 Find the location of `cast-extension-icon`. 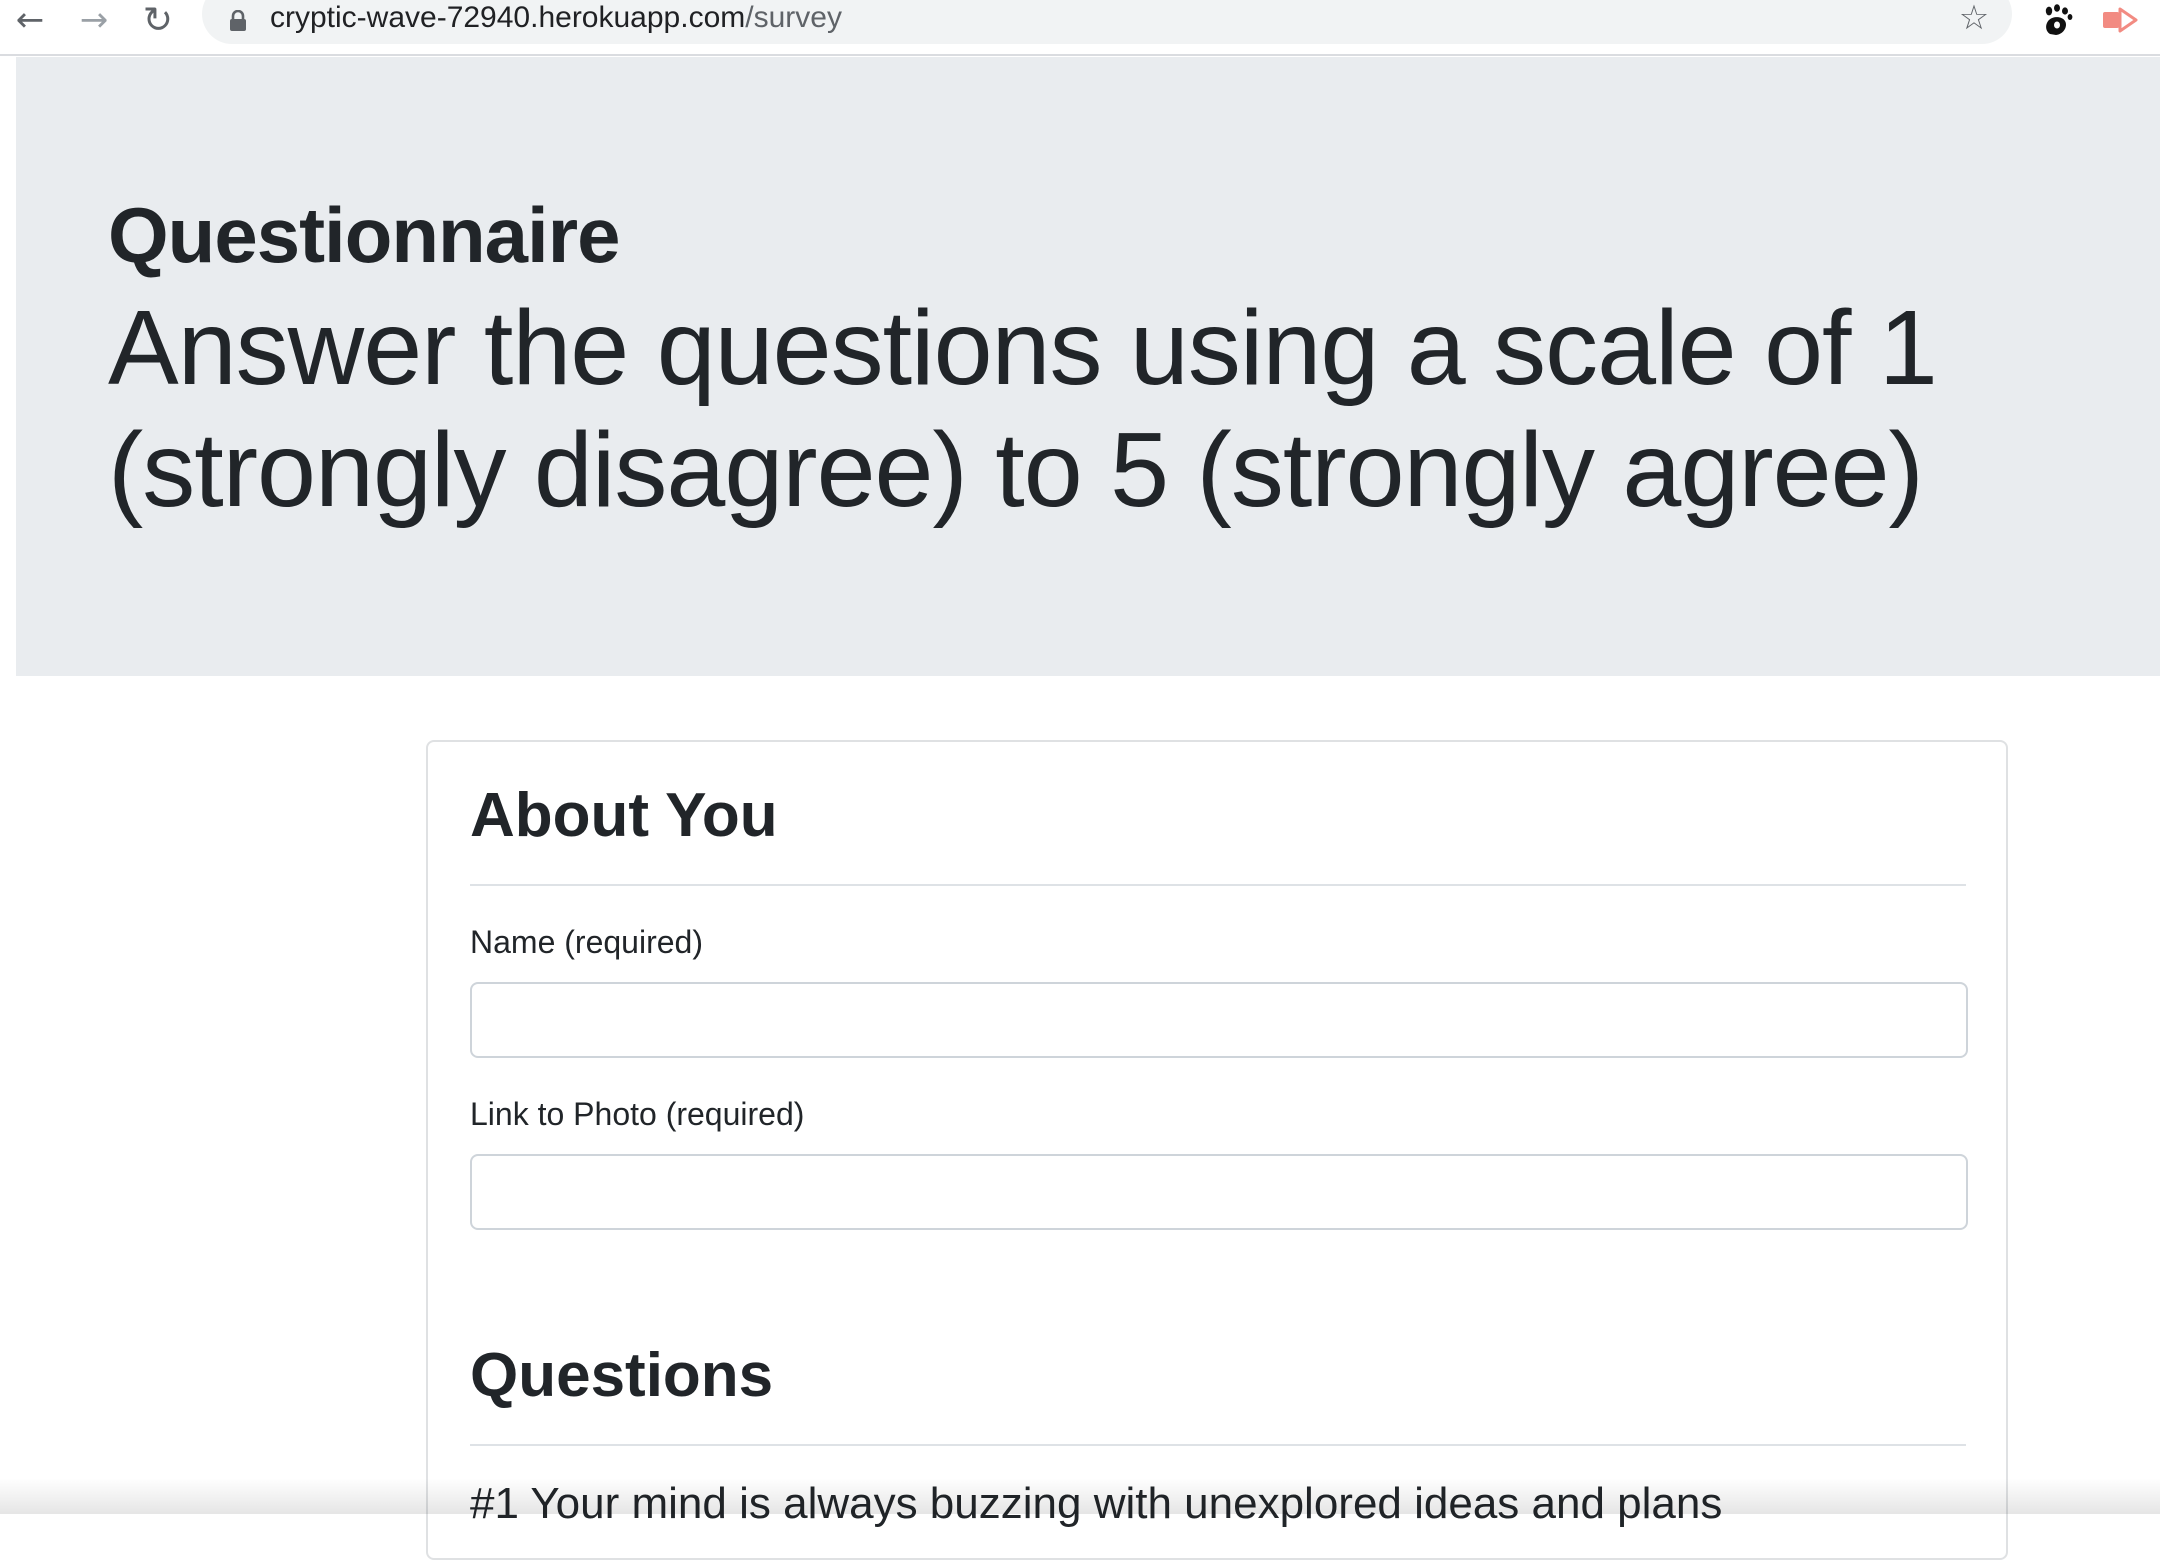

cast-extension-icon is located at coordinates (2120, 20).